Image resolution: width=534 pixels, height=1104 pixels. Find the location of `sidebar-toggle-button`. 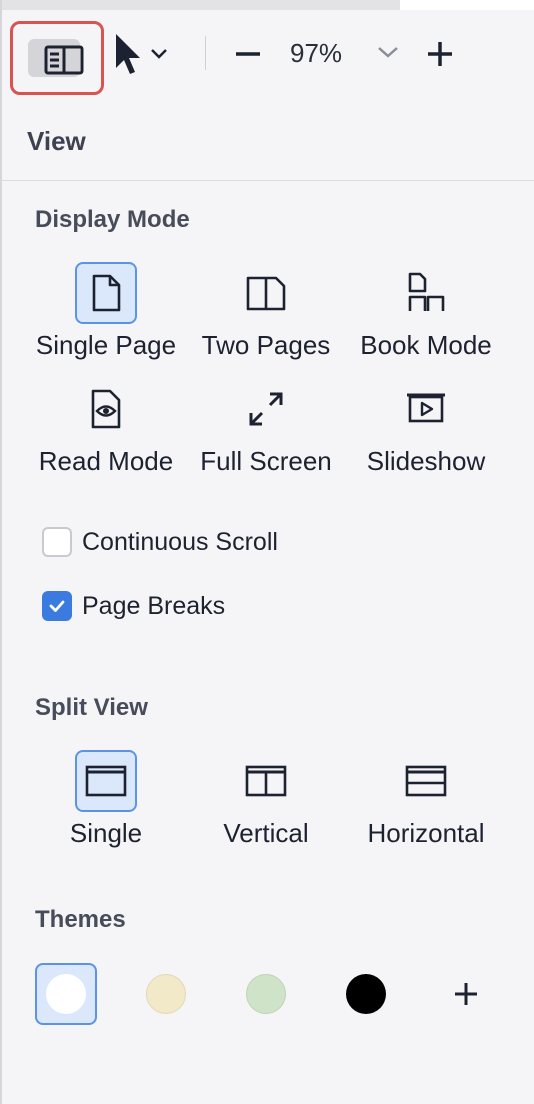

sidebar-toggle-button is located at coordinates (57, 58).